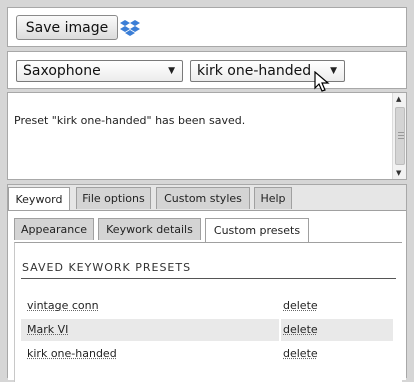 This screenshot has height=382, width=414. I want to click on toolbar-panel: Save image, so click(207, 27).